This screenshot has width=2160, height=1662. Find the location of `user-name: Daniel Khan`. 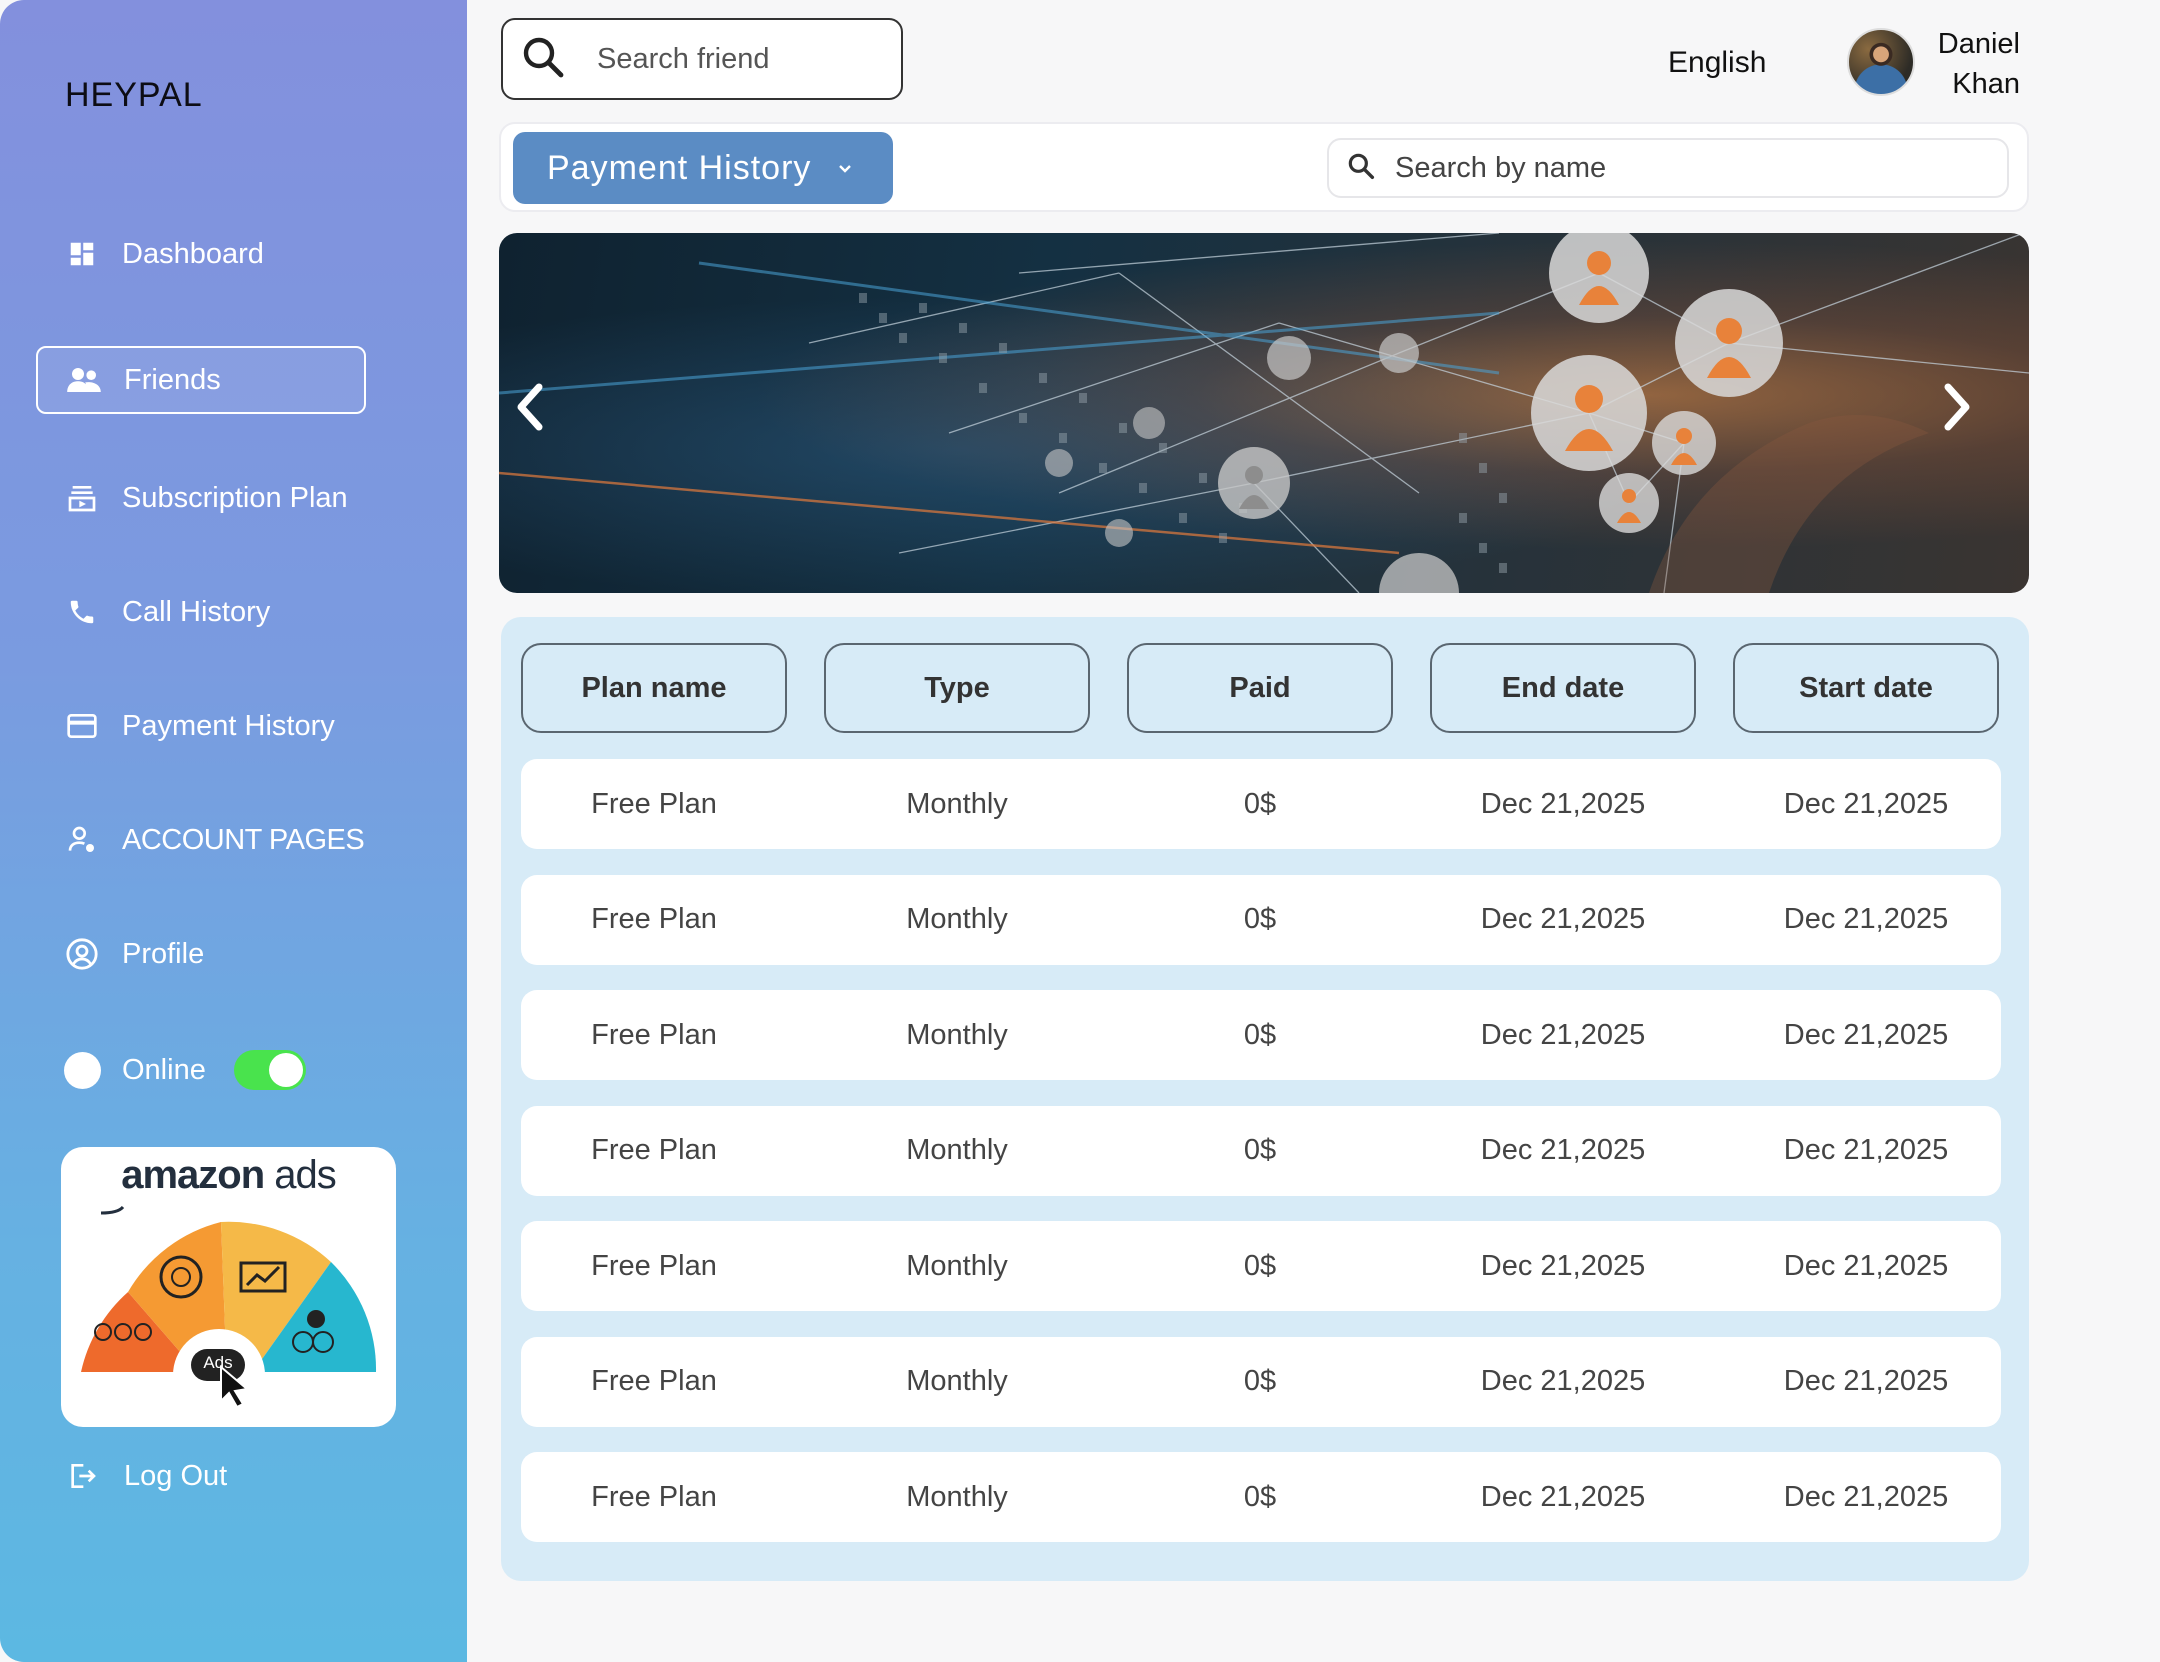

user-name: Daniel Khan is located at coordinates (1975, 64).